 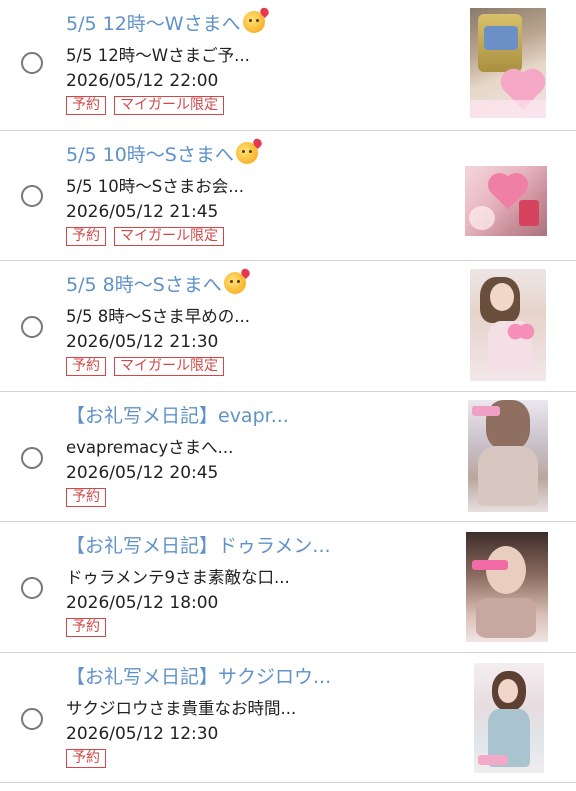 What do you see at coordinates (150, 155) in the screenshot?
I see `entry-title-text: 5/5 10時〜Sさまへ` at bounding box center [150, 155].